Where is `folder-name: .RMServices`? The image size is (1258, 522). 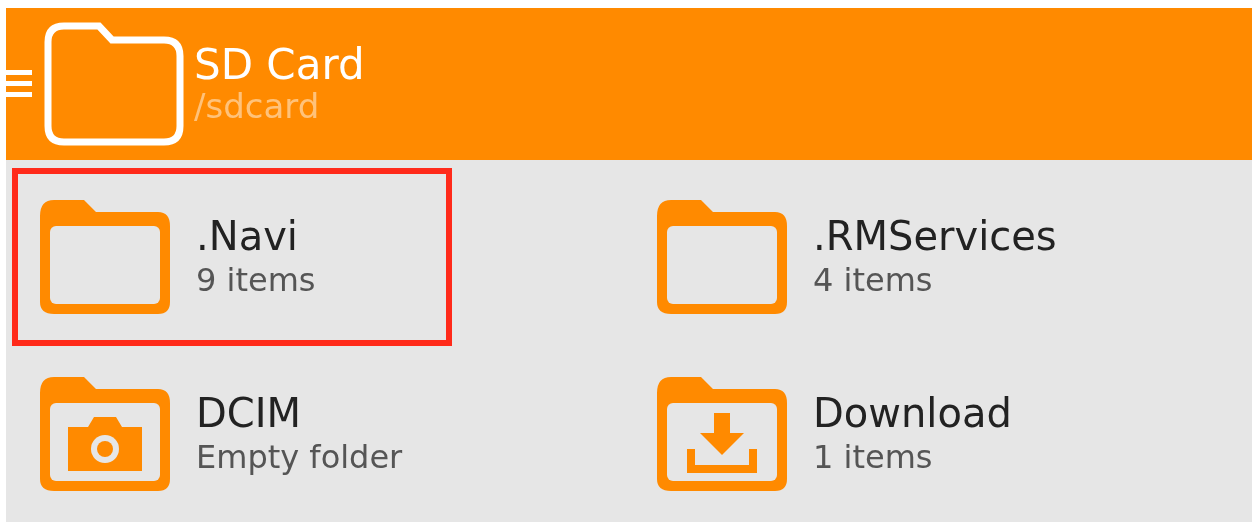 folder-name: .RMServices is located at coordinates (935, 236).